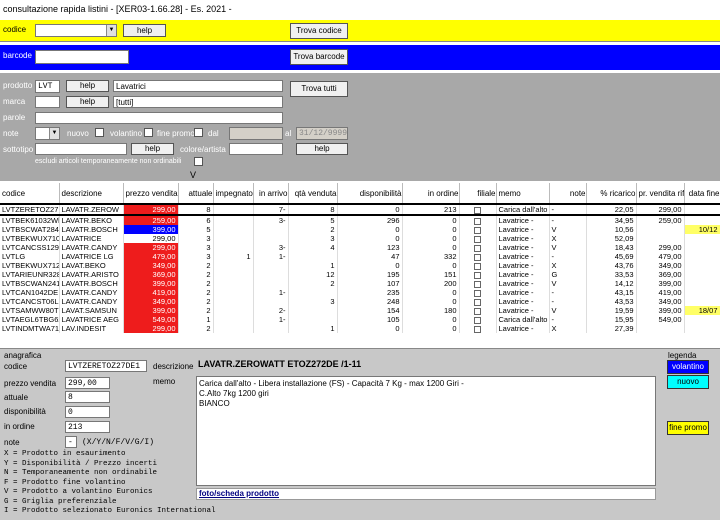 This screenshot has width=720, height=520. What do you see at coordinates (271, 256) in the screenshot?
I see `cell-arrivo: 1-` at bounding box center [271, 256].